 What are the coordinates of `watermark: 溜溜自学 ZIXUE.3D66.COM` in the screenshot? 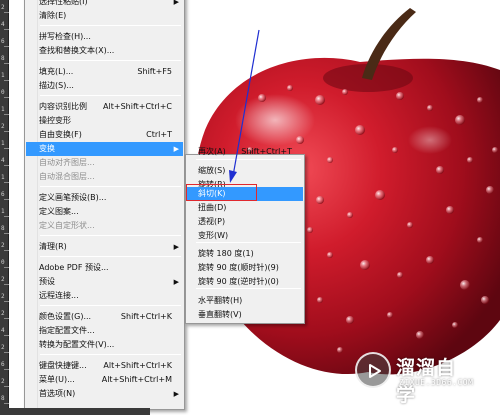 It's located at (415, 379).